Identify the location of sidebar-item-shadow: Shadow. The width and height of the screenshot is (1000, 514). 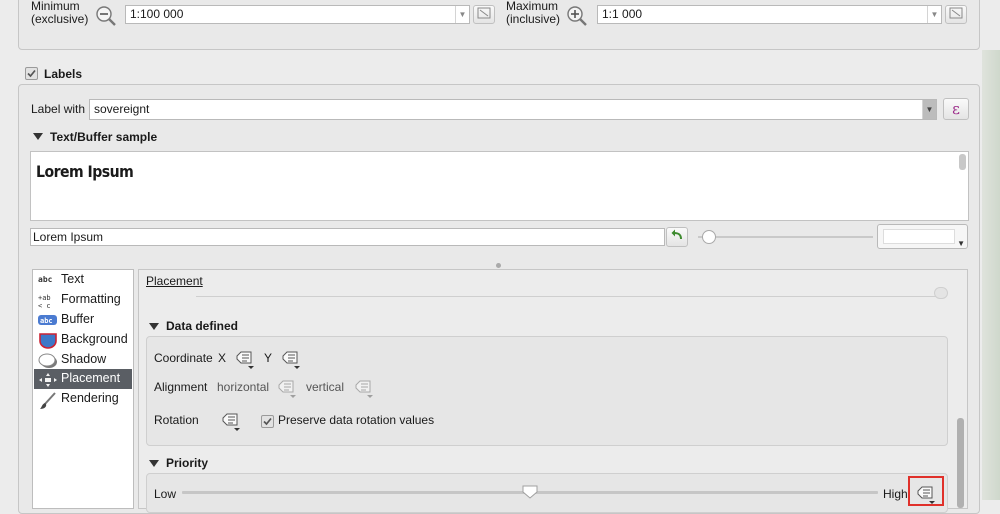
(83, 360).